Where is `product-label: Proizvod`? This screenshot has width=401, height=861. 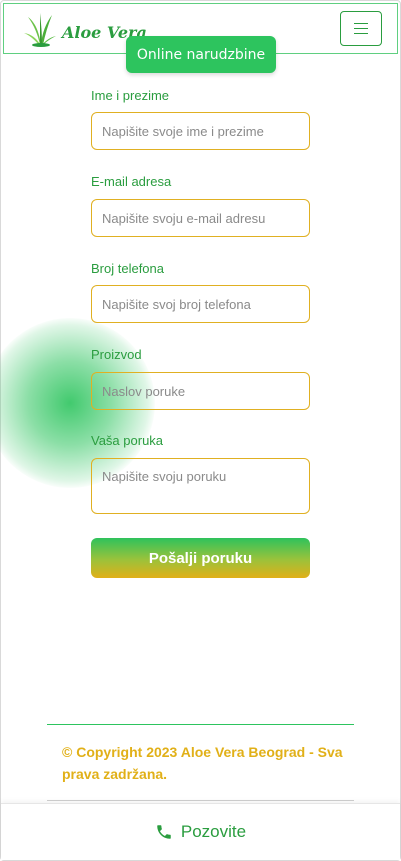 product-label: Proizvod is located at coordinates (116, 354).